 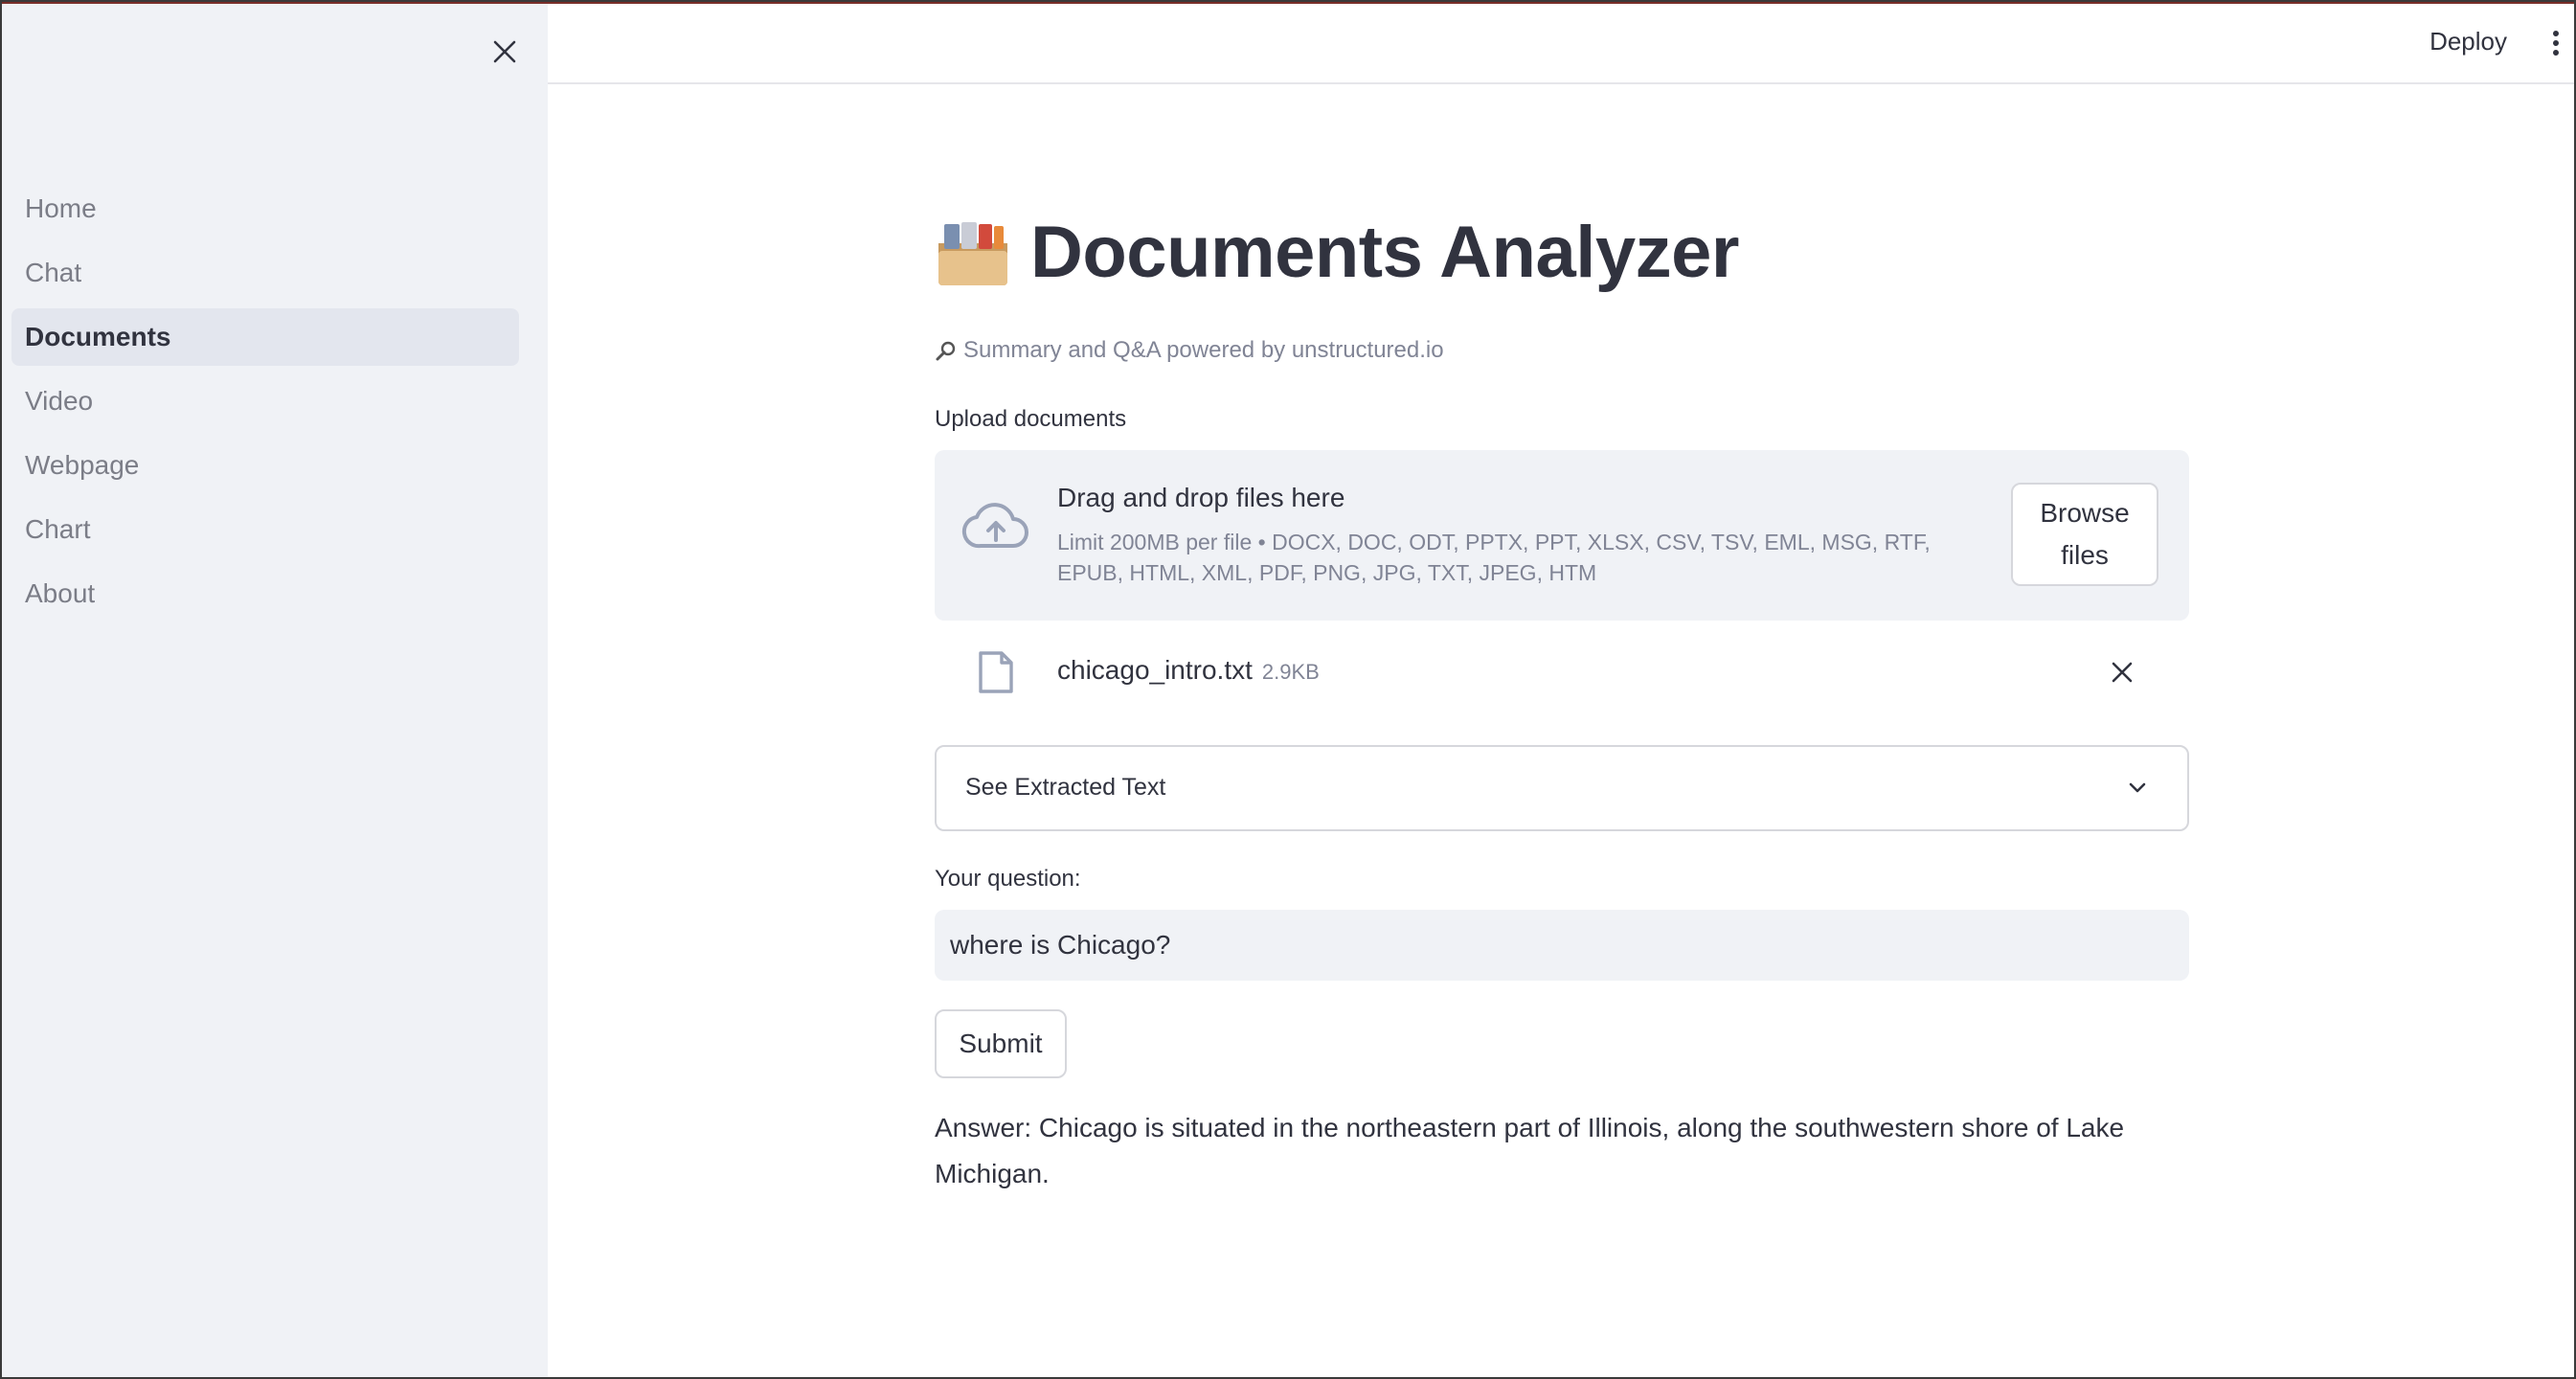 I want to click on magnifier-icon, so click(x=946, y=351).